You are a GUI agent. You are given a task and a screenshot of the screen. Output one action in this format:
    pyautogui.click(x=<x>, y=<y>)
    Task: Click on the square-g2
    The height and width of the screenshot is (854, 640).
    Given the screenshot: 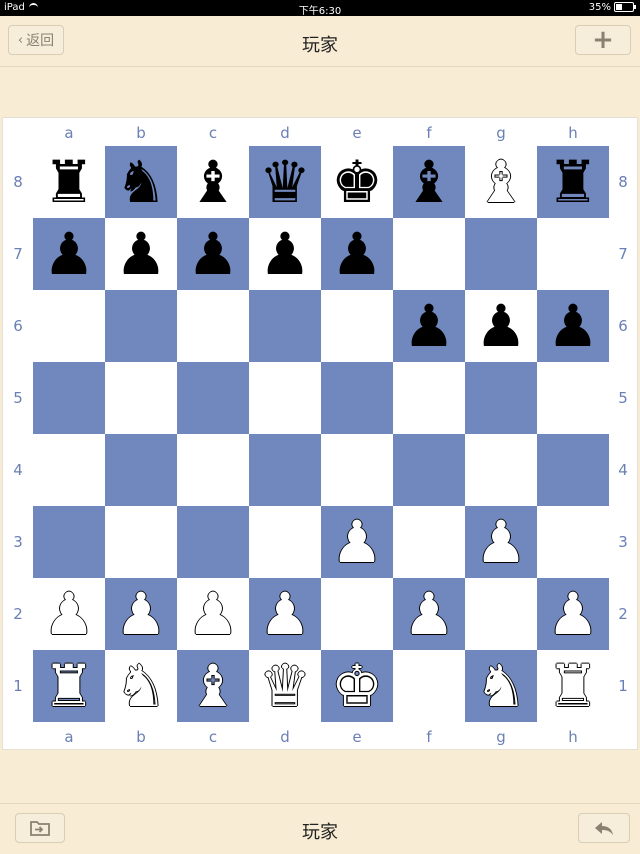 What is the action you would take?
    pyautogui.click(x=501, y=614)
    